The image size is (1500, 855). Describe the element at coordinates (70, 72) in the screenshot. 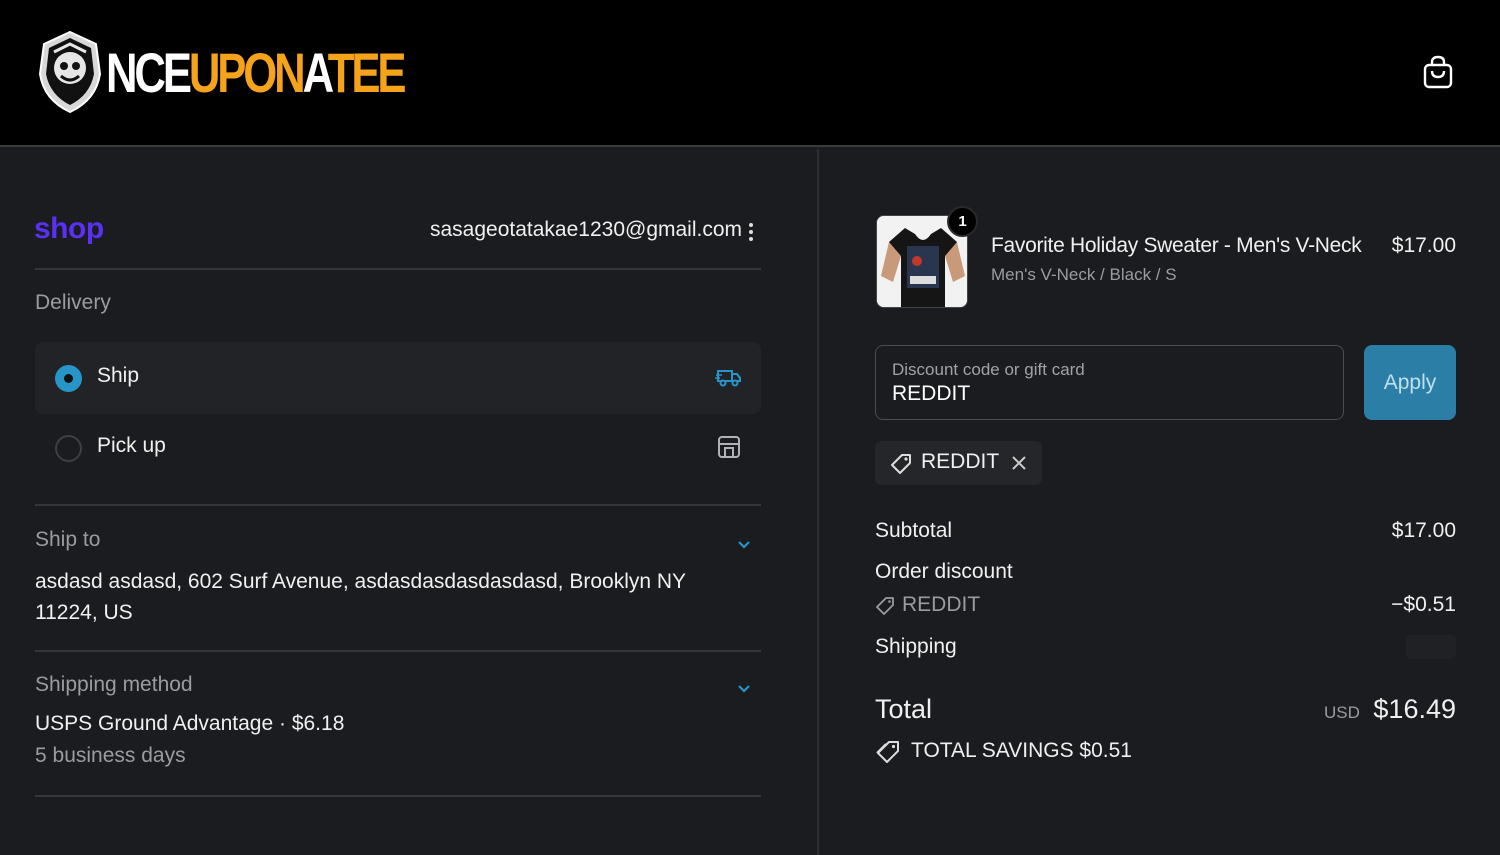

I see `mascot-badge-icon` at that location.